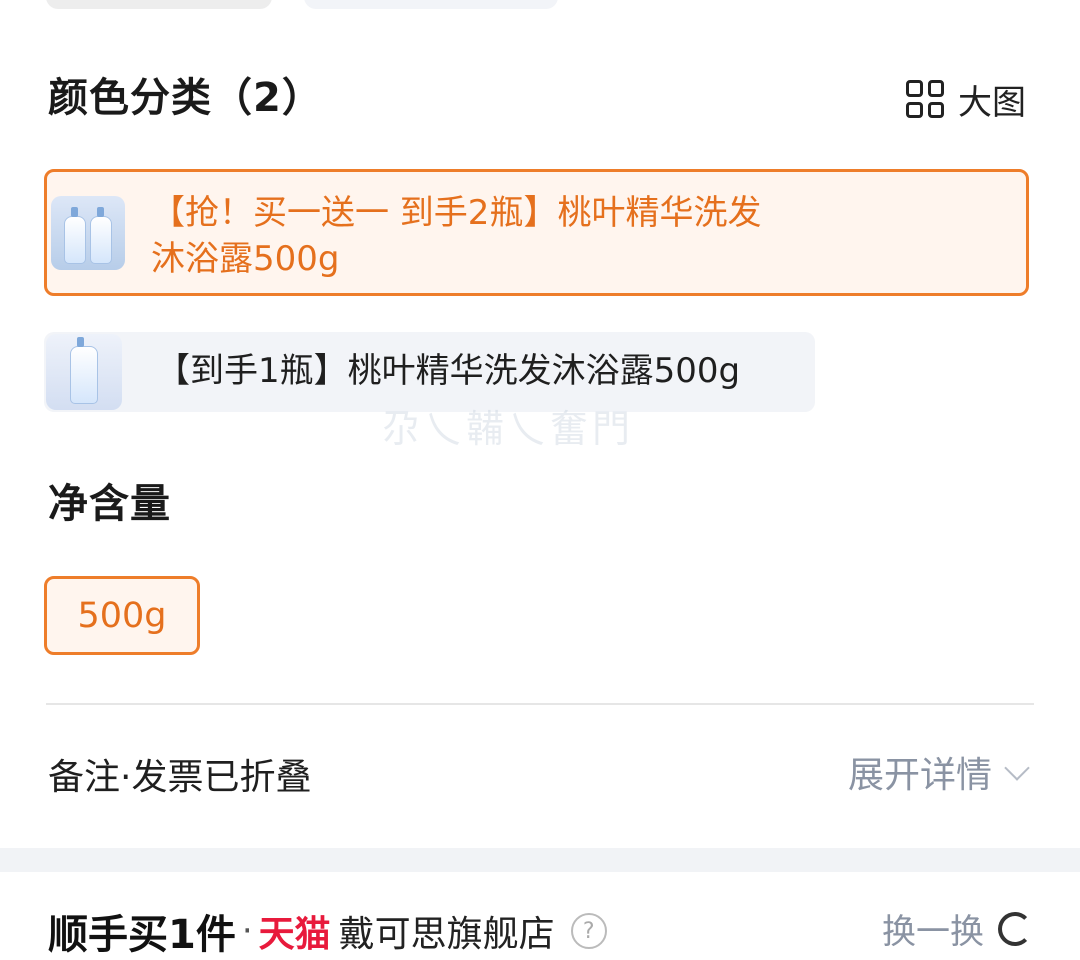 The width and height of the screenshot is (1080, 960). Describe the element at coordinates (1015, 928) in the screenshot. I see `refresh-icon` at that location.